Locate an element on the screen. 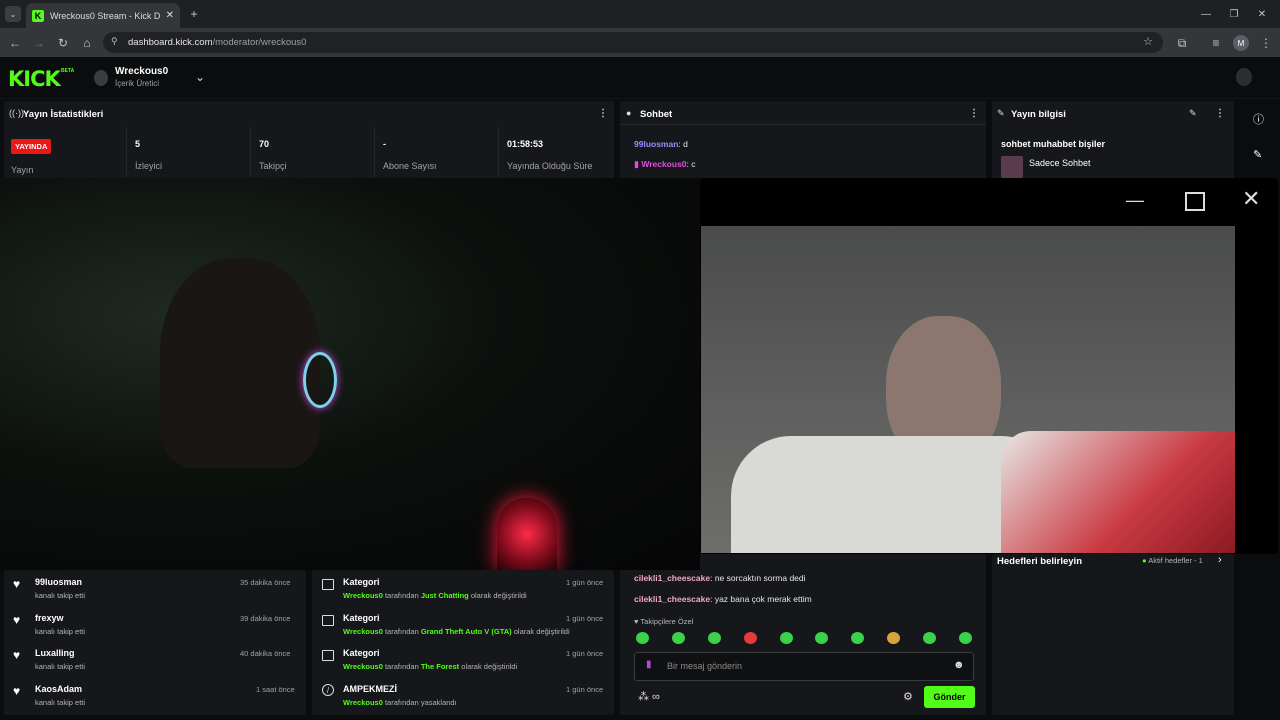 Image resolution: width=1280 pixels, height=720 pixels. channel-role: İçerik Üretici is located at coordinates (137, 83).